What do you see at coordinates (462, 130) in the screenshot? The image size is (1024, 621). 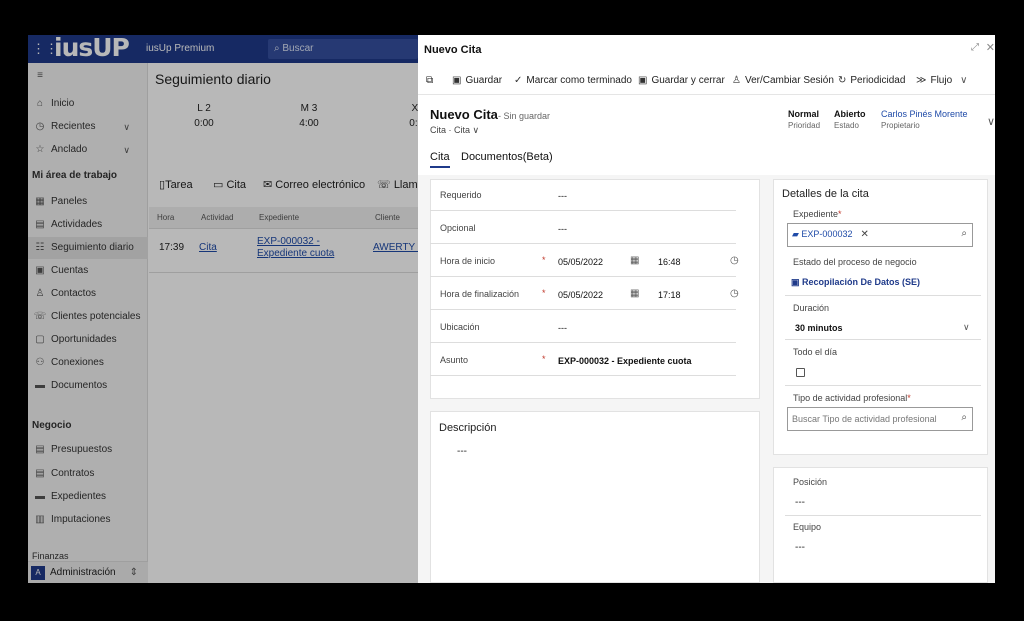 I see `form-name: Cita` at bounding box center [462, 130].